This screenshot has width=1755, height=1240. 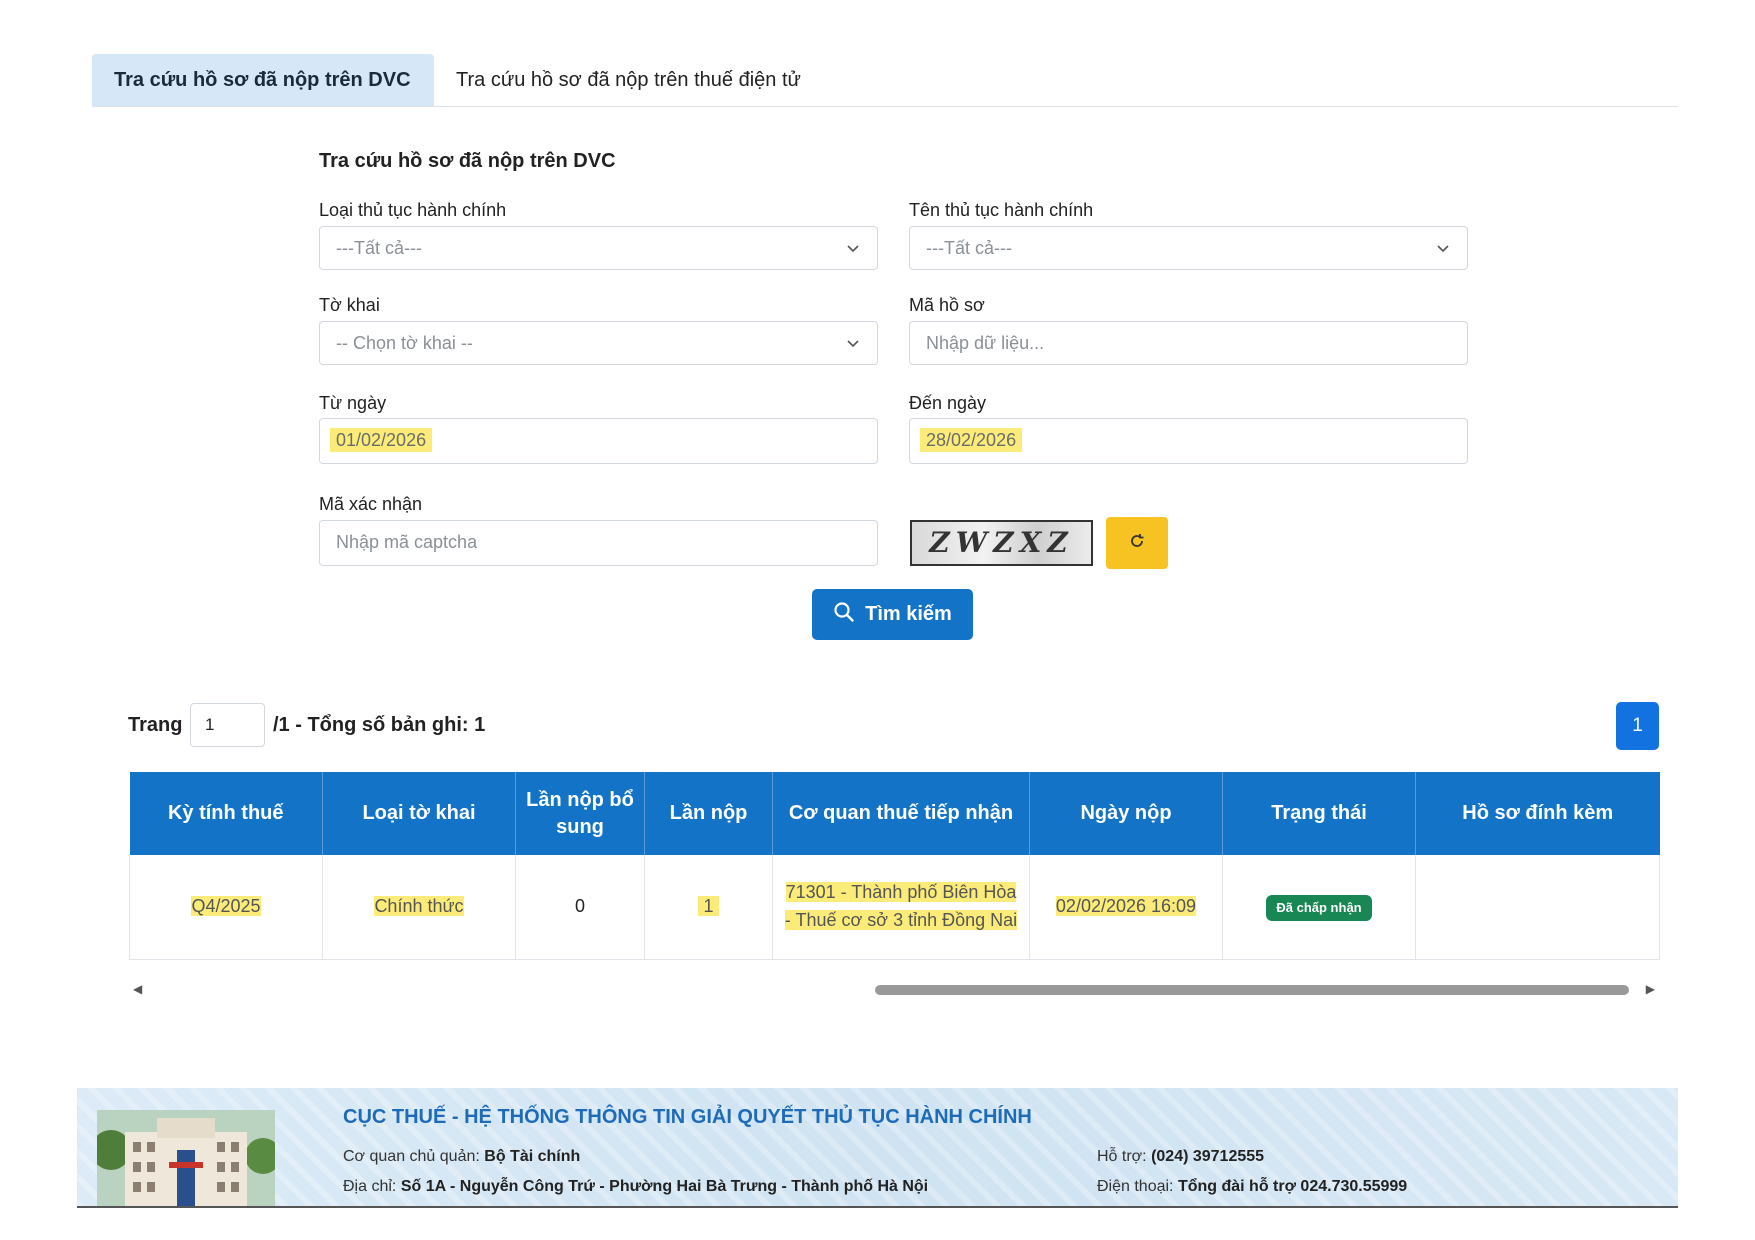 I want to click on cell-attachment, so click(x=1537, y=907).